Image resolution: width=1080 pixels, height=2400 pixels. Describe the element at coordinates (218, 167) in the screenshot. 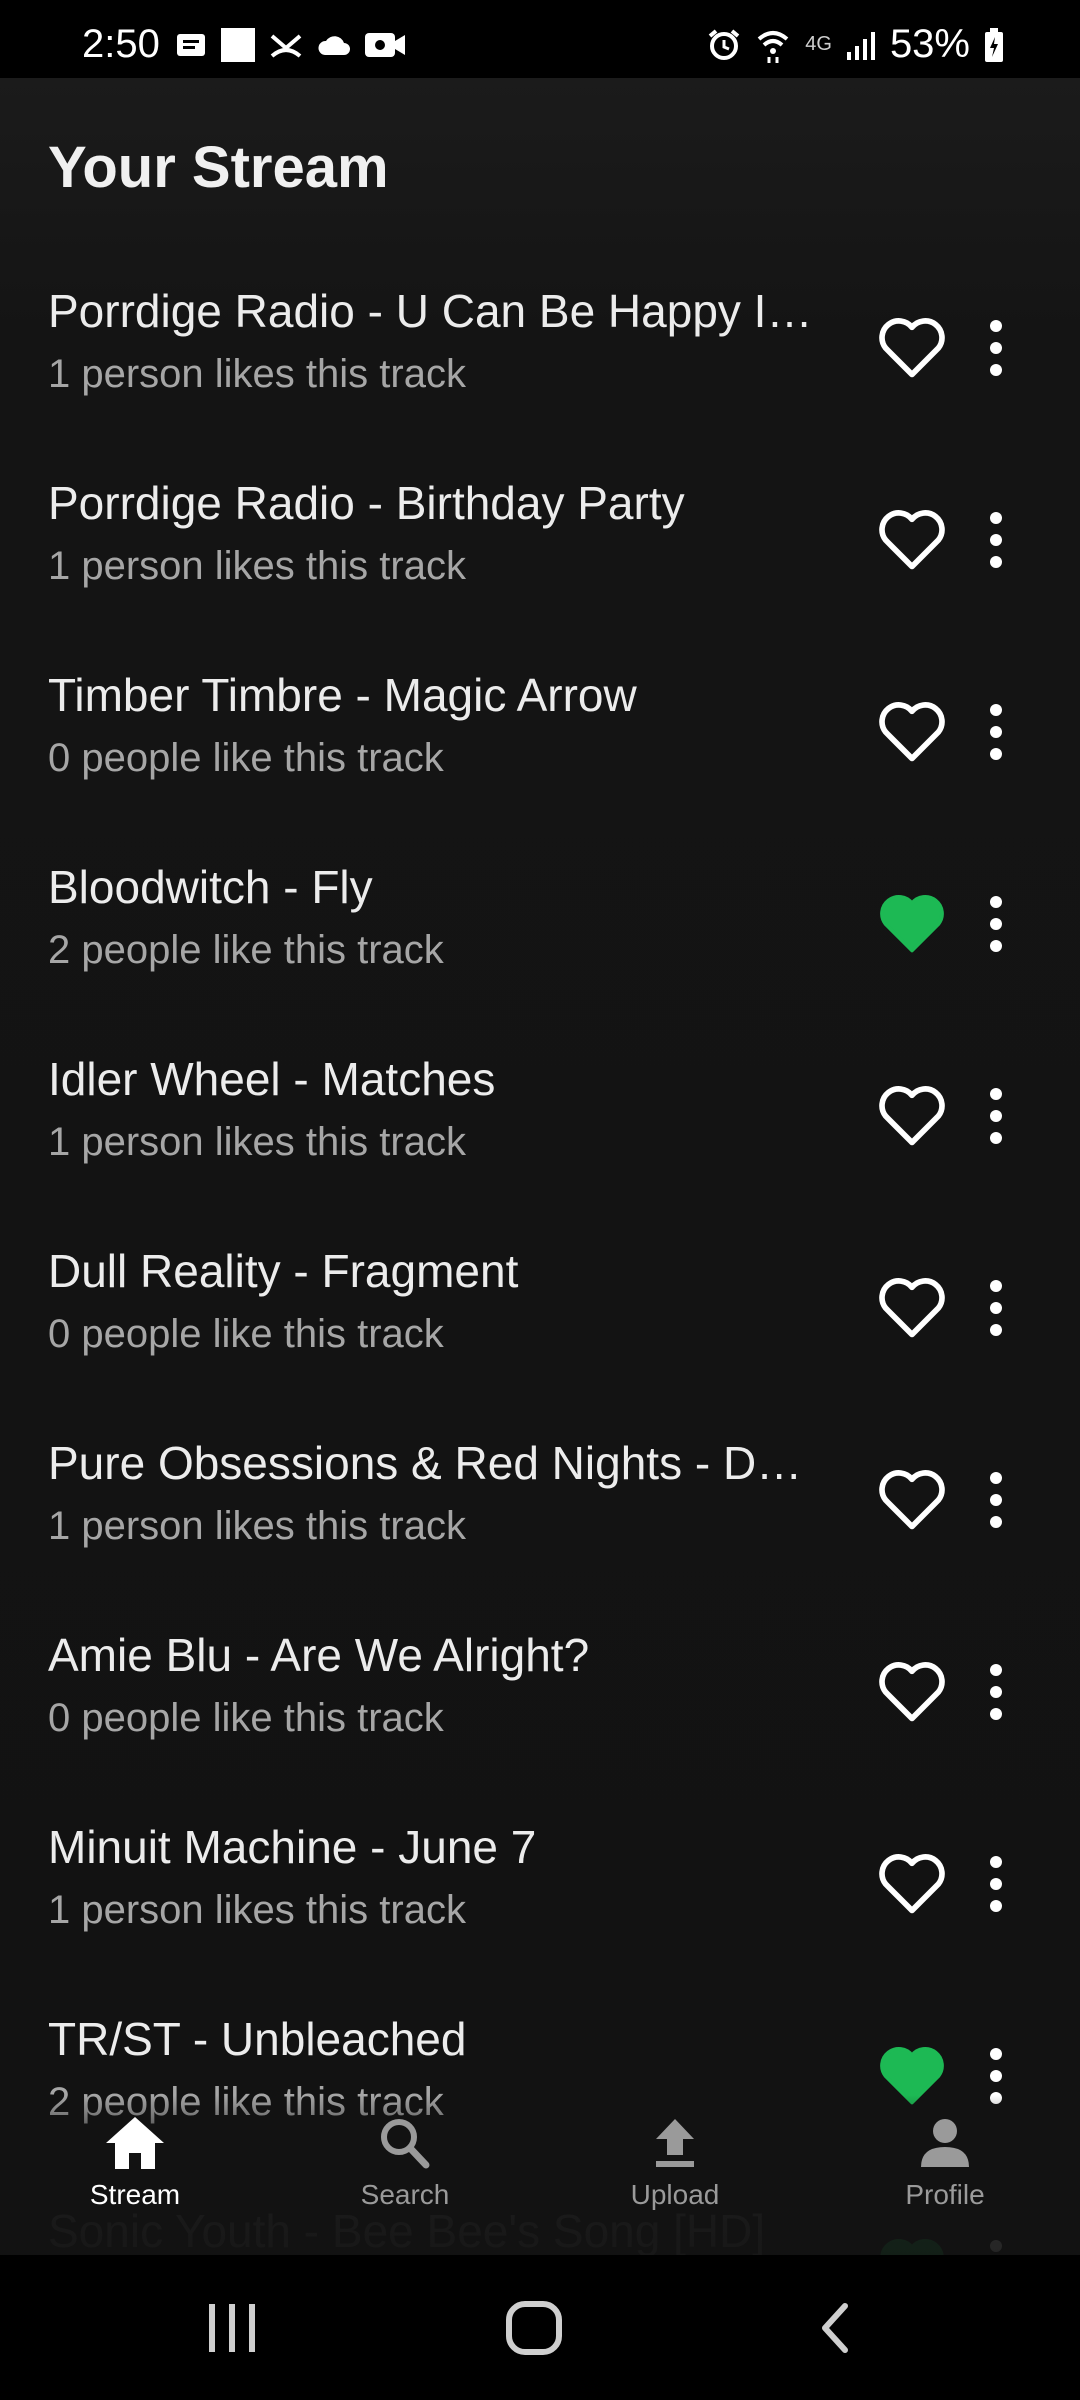

I see `page-title: Your Stream` at that location.